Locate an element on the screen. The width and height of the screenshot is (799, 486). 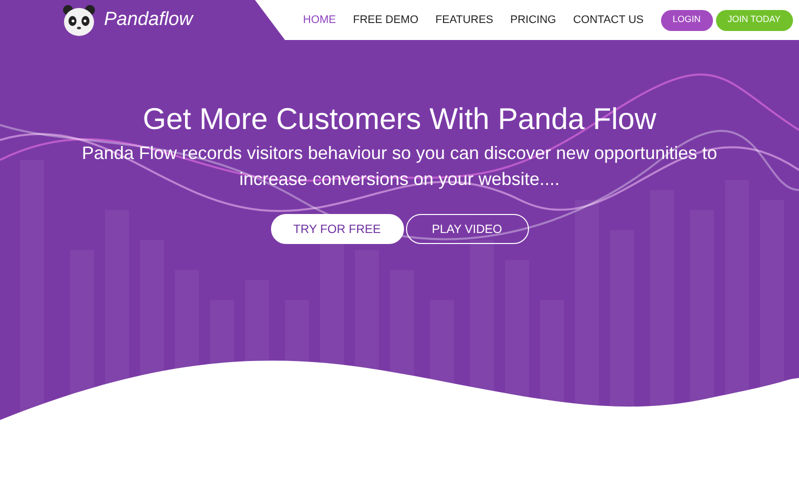
nav-link: FEATURES is located at coordinates (464, 20).